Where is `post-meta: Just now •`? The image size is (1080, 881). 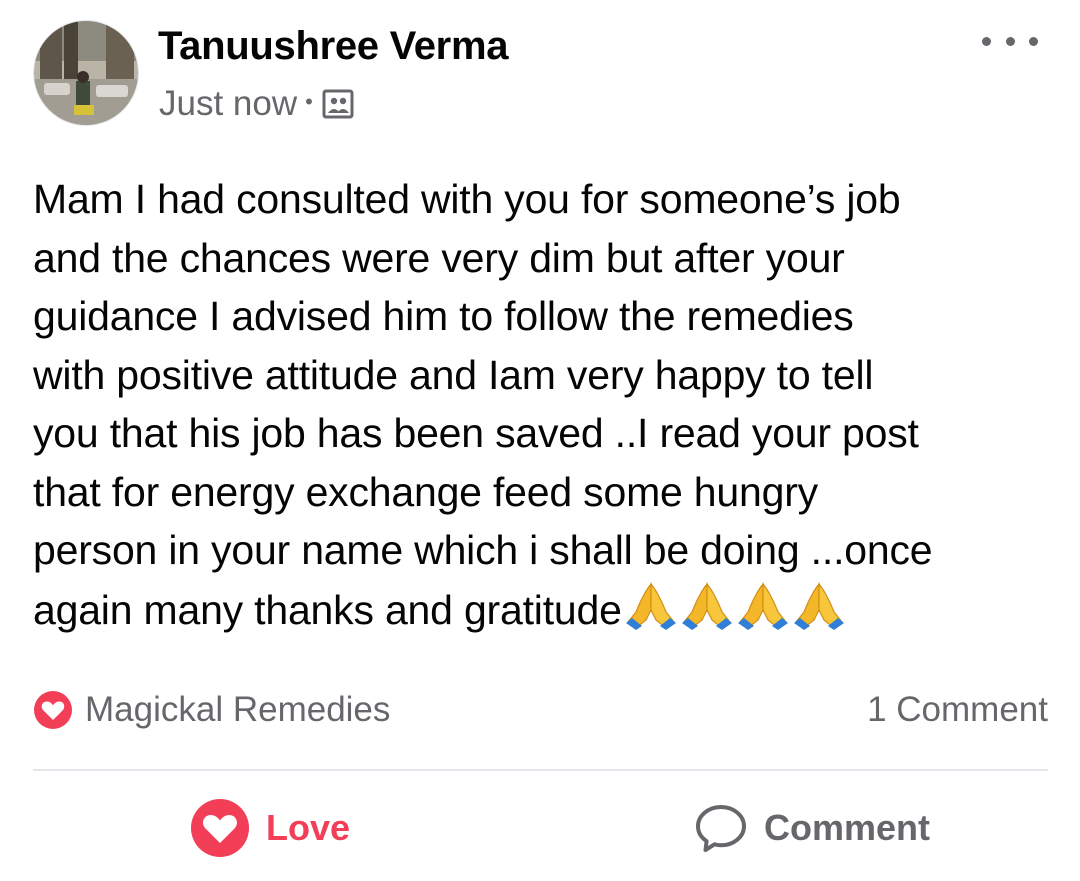
post-meta: Just now • is located at coordinates (256, 104).